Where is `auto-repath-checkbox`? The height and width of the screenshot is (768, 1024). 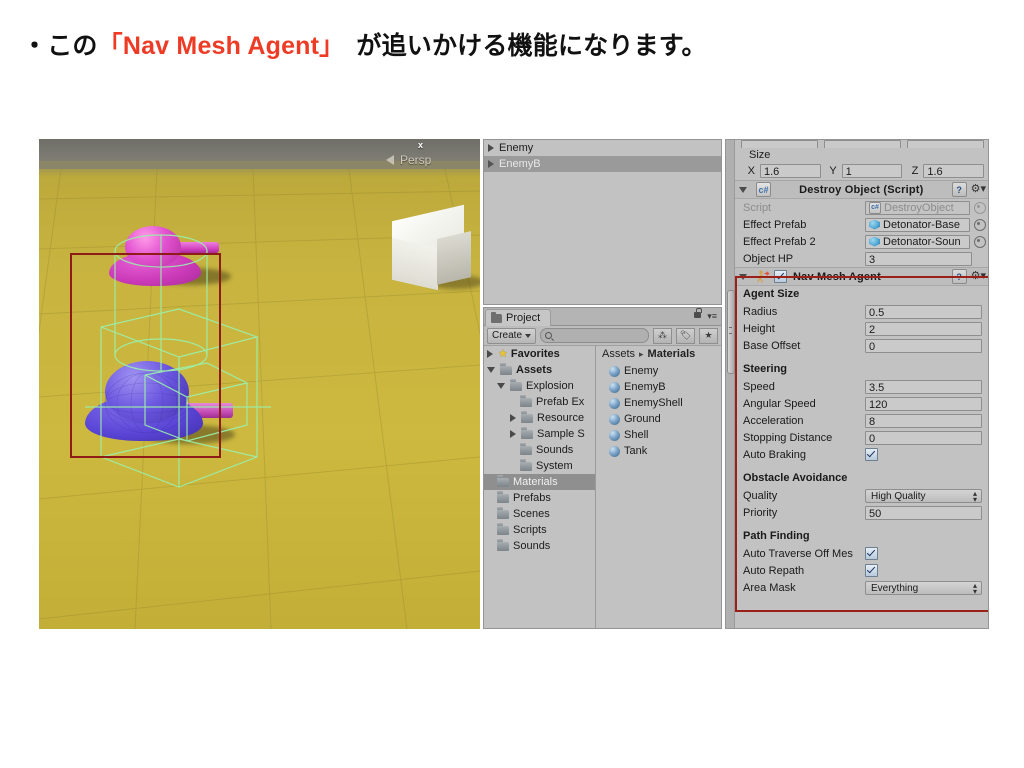
auto-repath-checkbox is located at coordinates (871, 570).